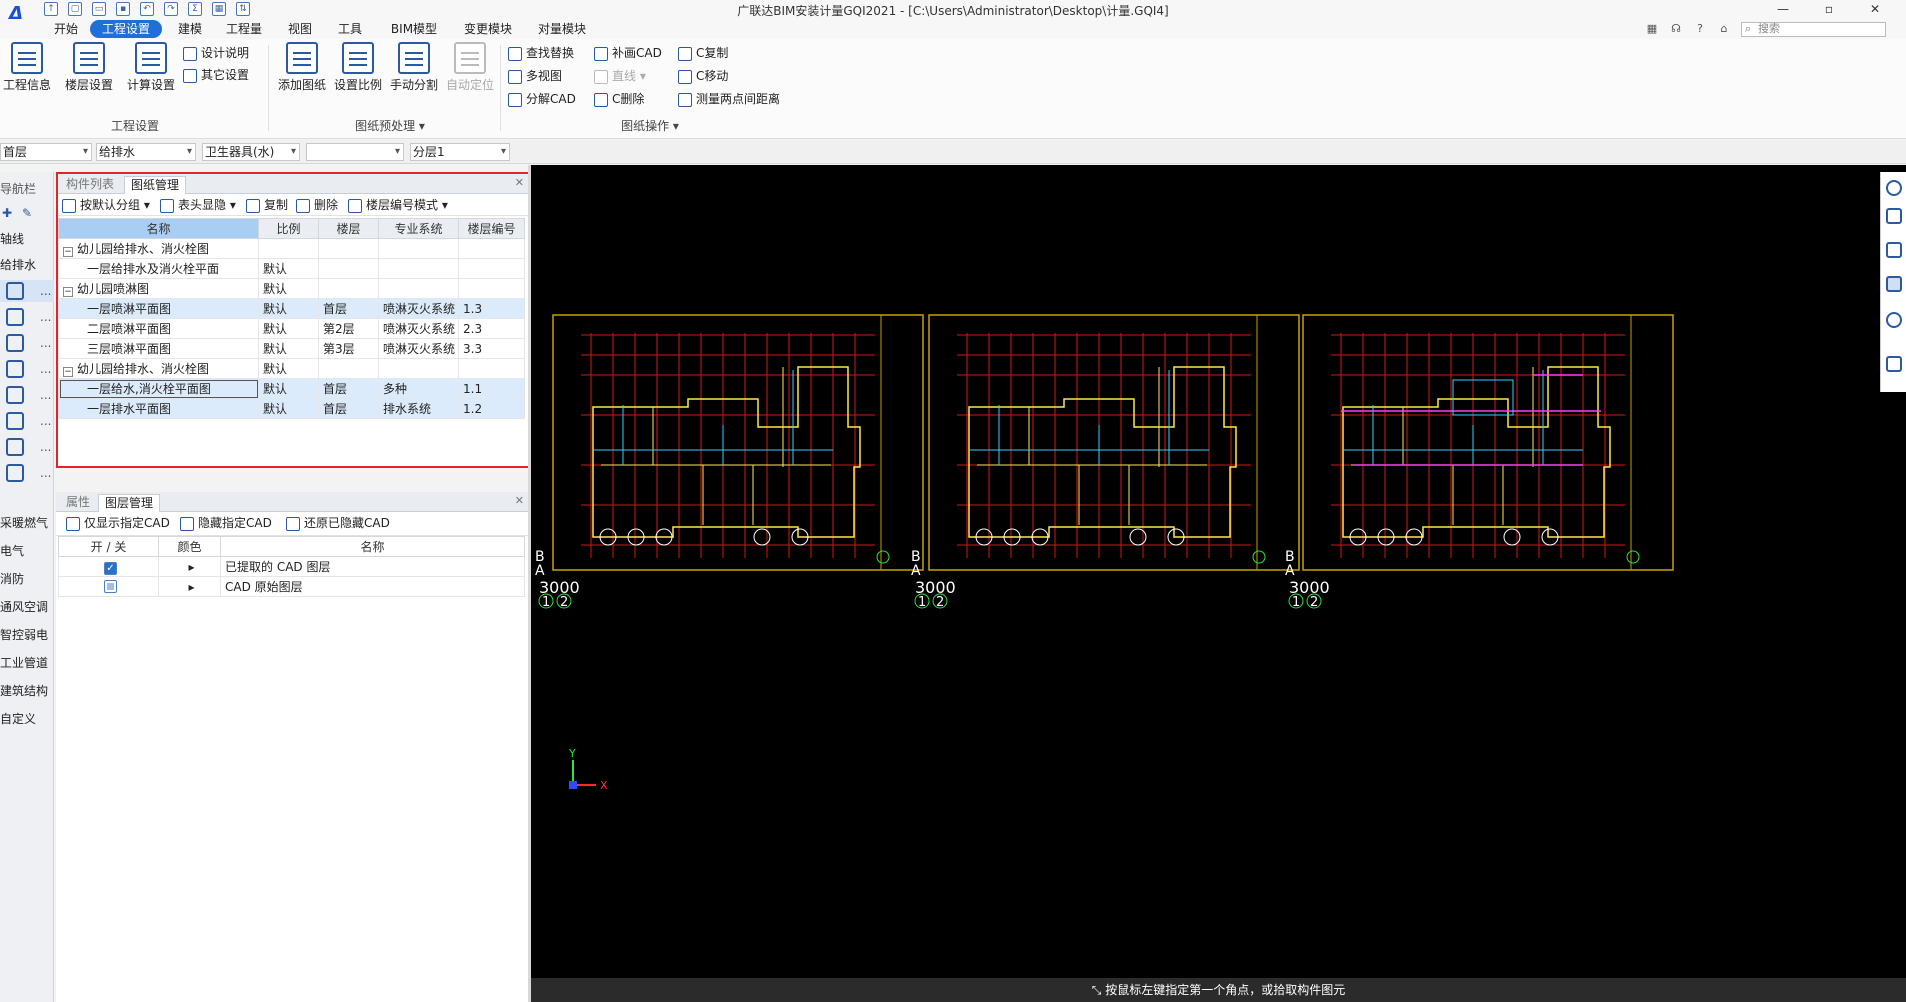 This screenshot has width=1906, height=1002. Describe the element at coordinates (27, 213) in the screenshot. I see `edit-icon: ✎` at that location.